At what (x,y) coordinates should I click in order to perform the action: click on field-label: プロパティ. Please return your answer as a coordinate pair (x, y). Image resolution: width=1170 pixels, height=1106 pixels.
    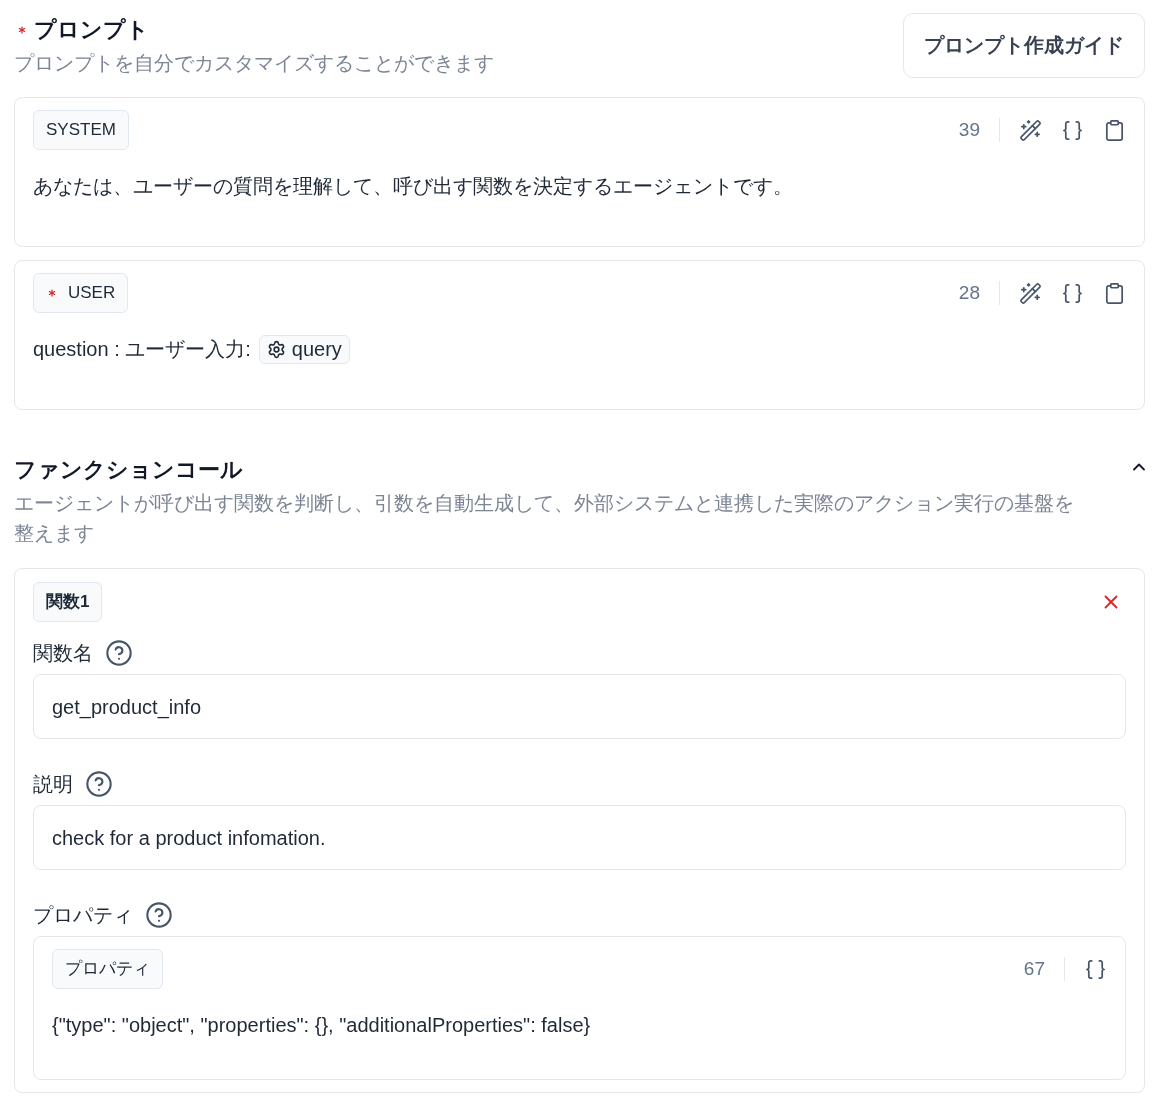
    Looking at the image, I should click on (83, 915).